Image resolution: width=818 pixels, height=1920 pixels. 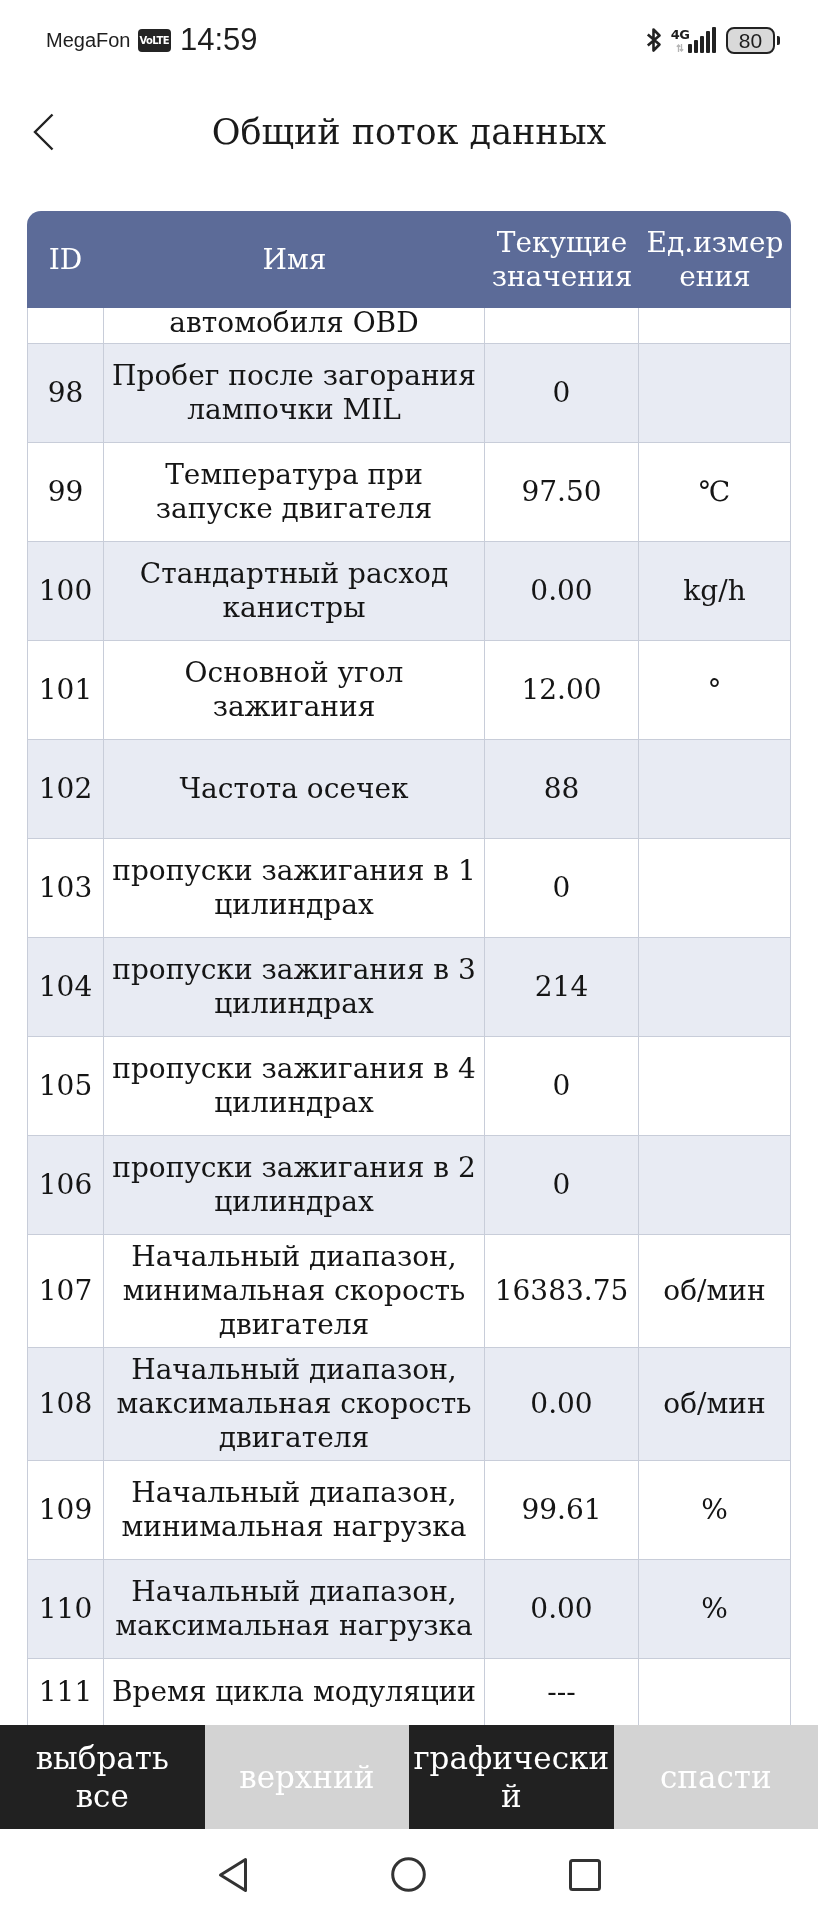 What do you see at coordinates (65, 987) in the screenshot?
I see `id-cell: 104` at bounding box center [65, 987].